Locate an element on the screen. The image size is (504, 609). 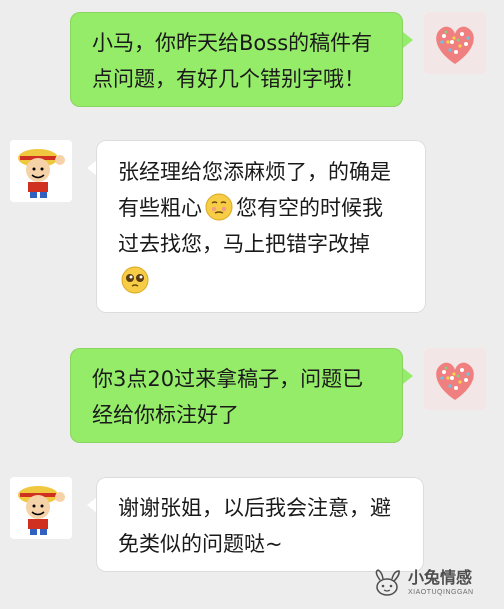
embarrassed-emoji-icon is located at coordinates (219, 207).